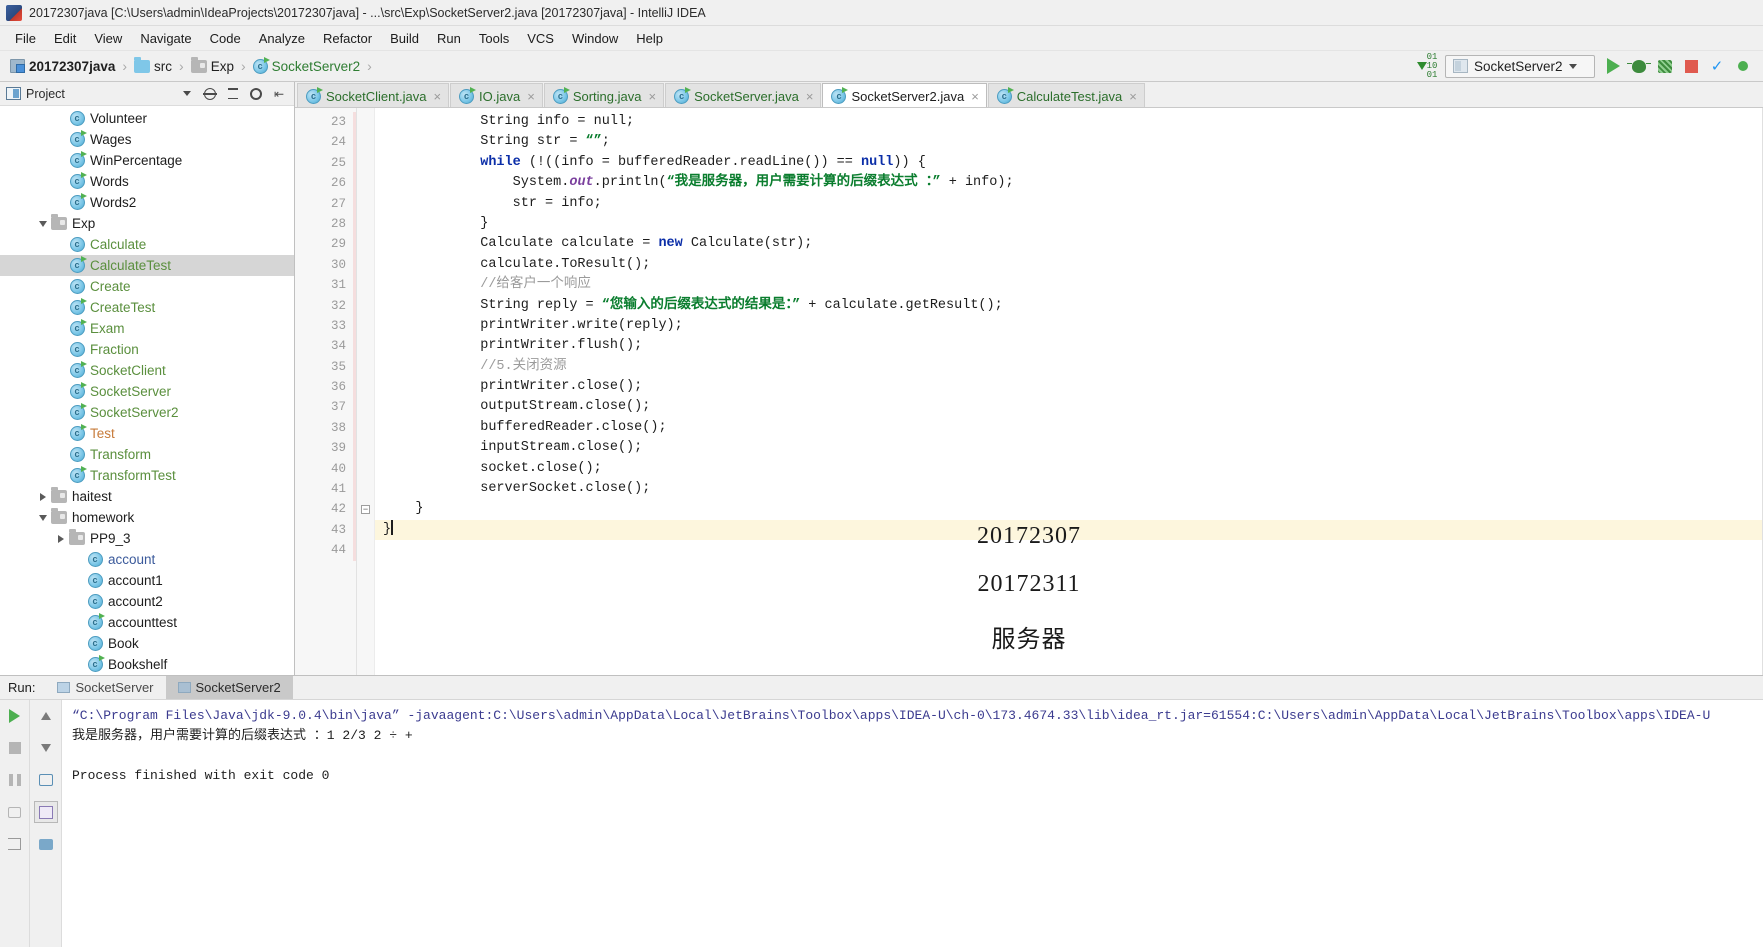 The width and height of the screenshot is (1763, 947). Describe the element at coordinates (147, 328) in the screenshot. I see `tree-item-exam: Exam` at that location.